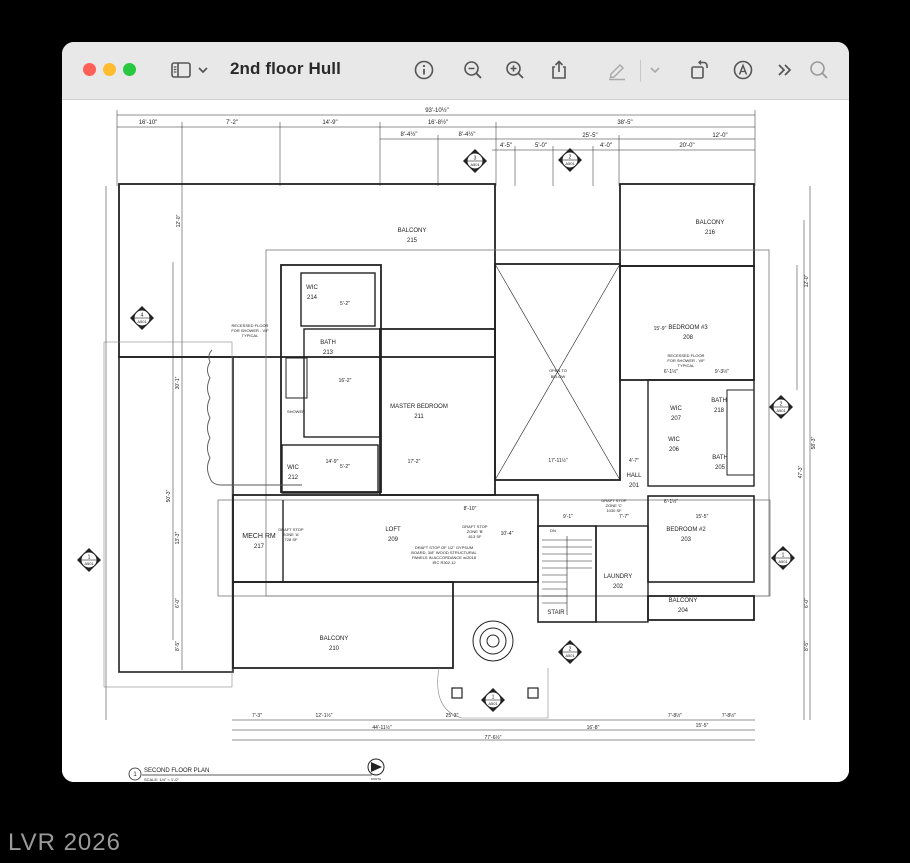 This screenshot has width=910, height=863. Describe the element at coordinates (493, 737) in the screenshot. I see `dim-text: 77'-6½"` at that location.